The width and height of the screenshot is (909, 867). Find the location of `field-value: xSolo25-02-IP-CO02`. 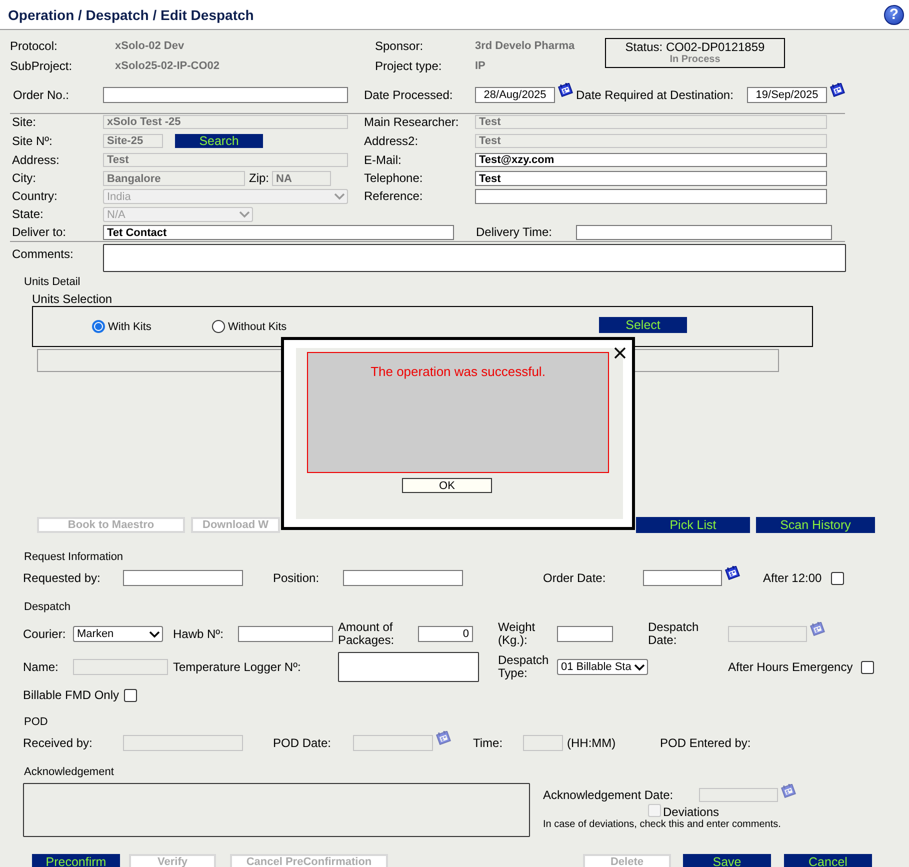

field-value: xSolo25-02-IP-CO02 is located at coordinates (168, 66).